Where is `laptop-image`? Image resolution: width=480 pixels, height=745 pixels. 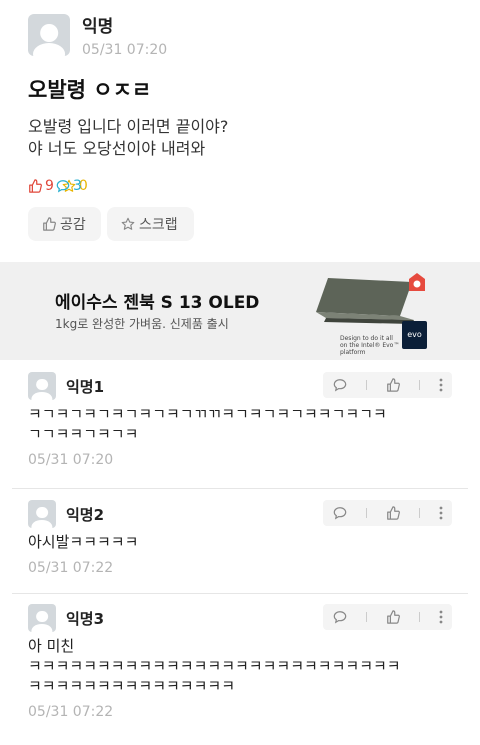 laptop-image is located at coordinates (365, 301).